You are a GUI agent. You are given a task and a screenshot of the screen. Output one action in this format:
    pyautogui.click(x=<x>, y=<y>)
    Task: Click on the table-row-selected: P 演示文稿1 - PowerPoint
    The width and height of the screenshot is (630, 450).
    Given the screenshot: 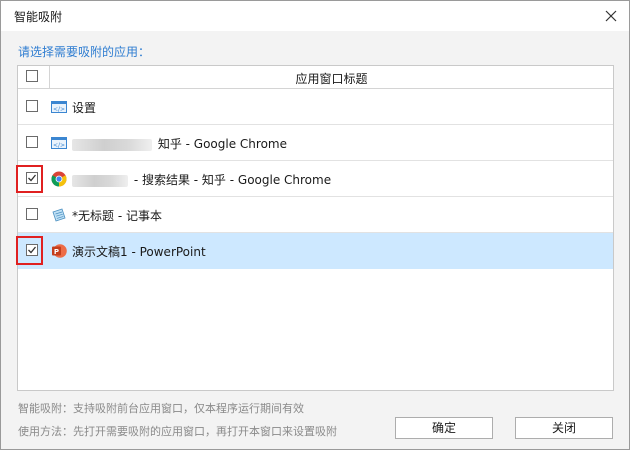 What is the action you would take?
    pyautogui.click(x=315, y=251)
    